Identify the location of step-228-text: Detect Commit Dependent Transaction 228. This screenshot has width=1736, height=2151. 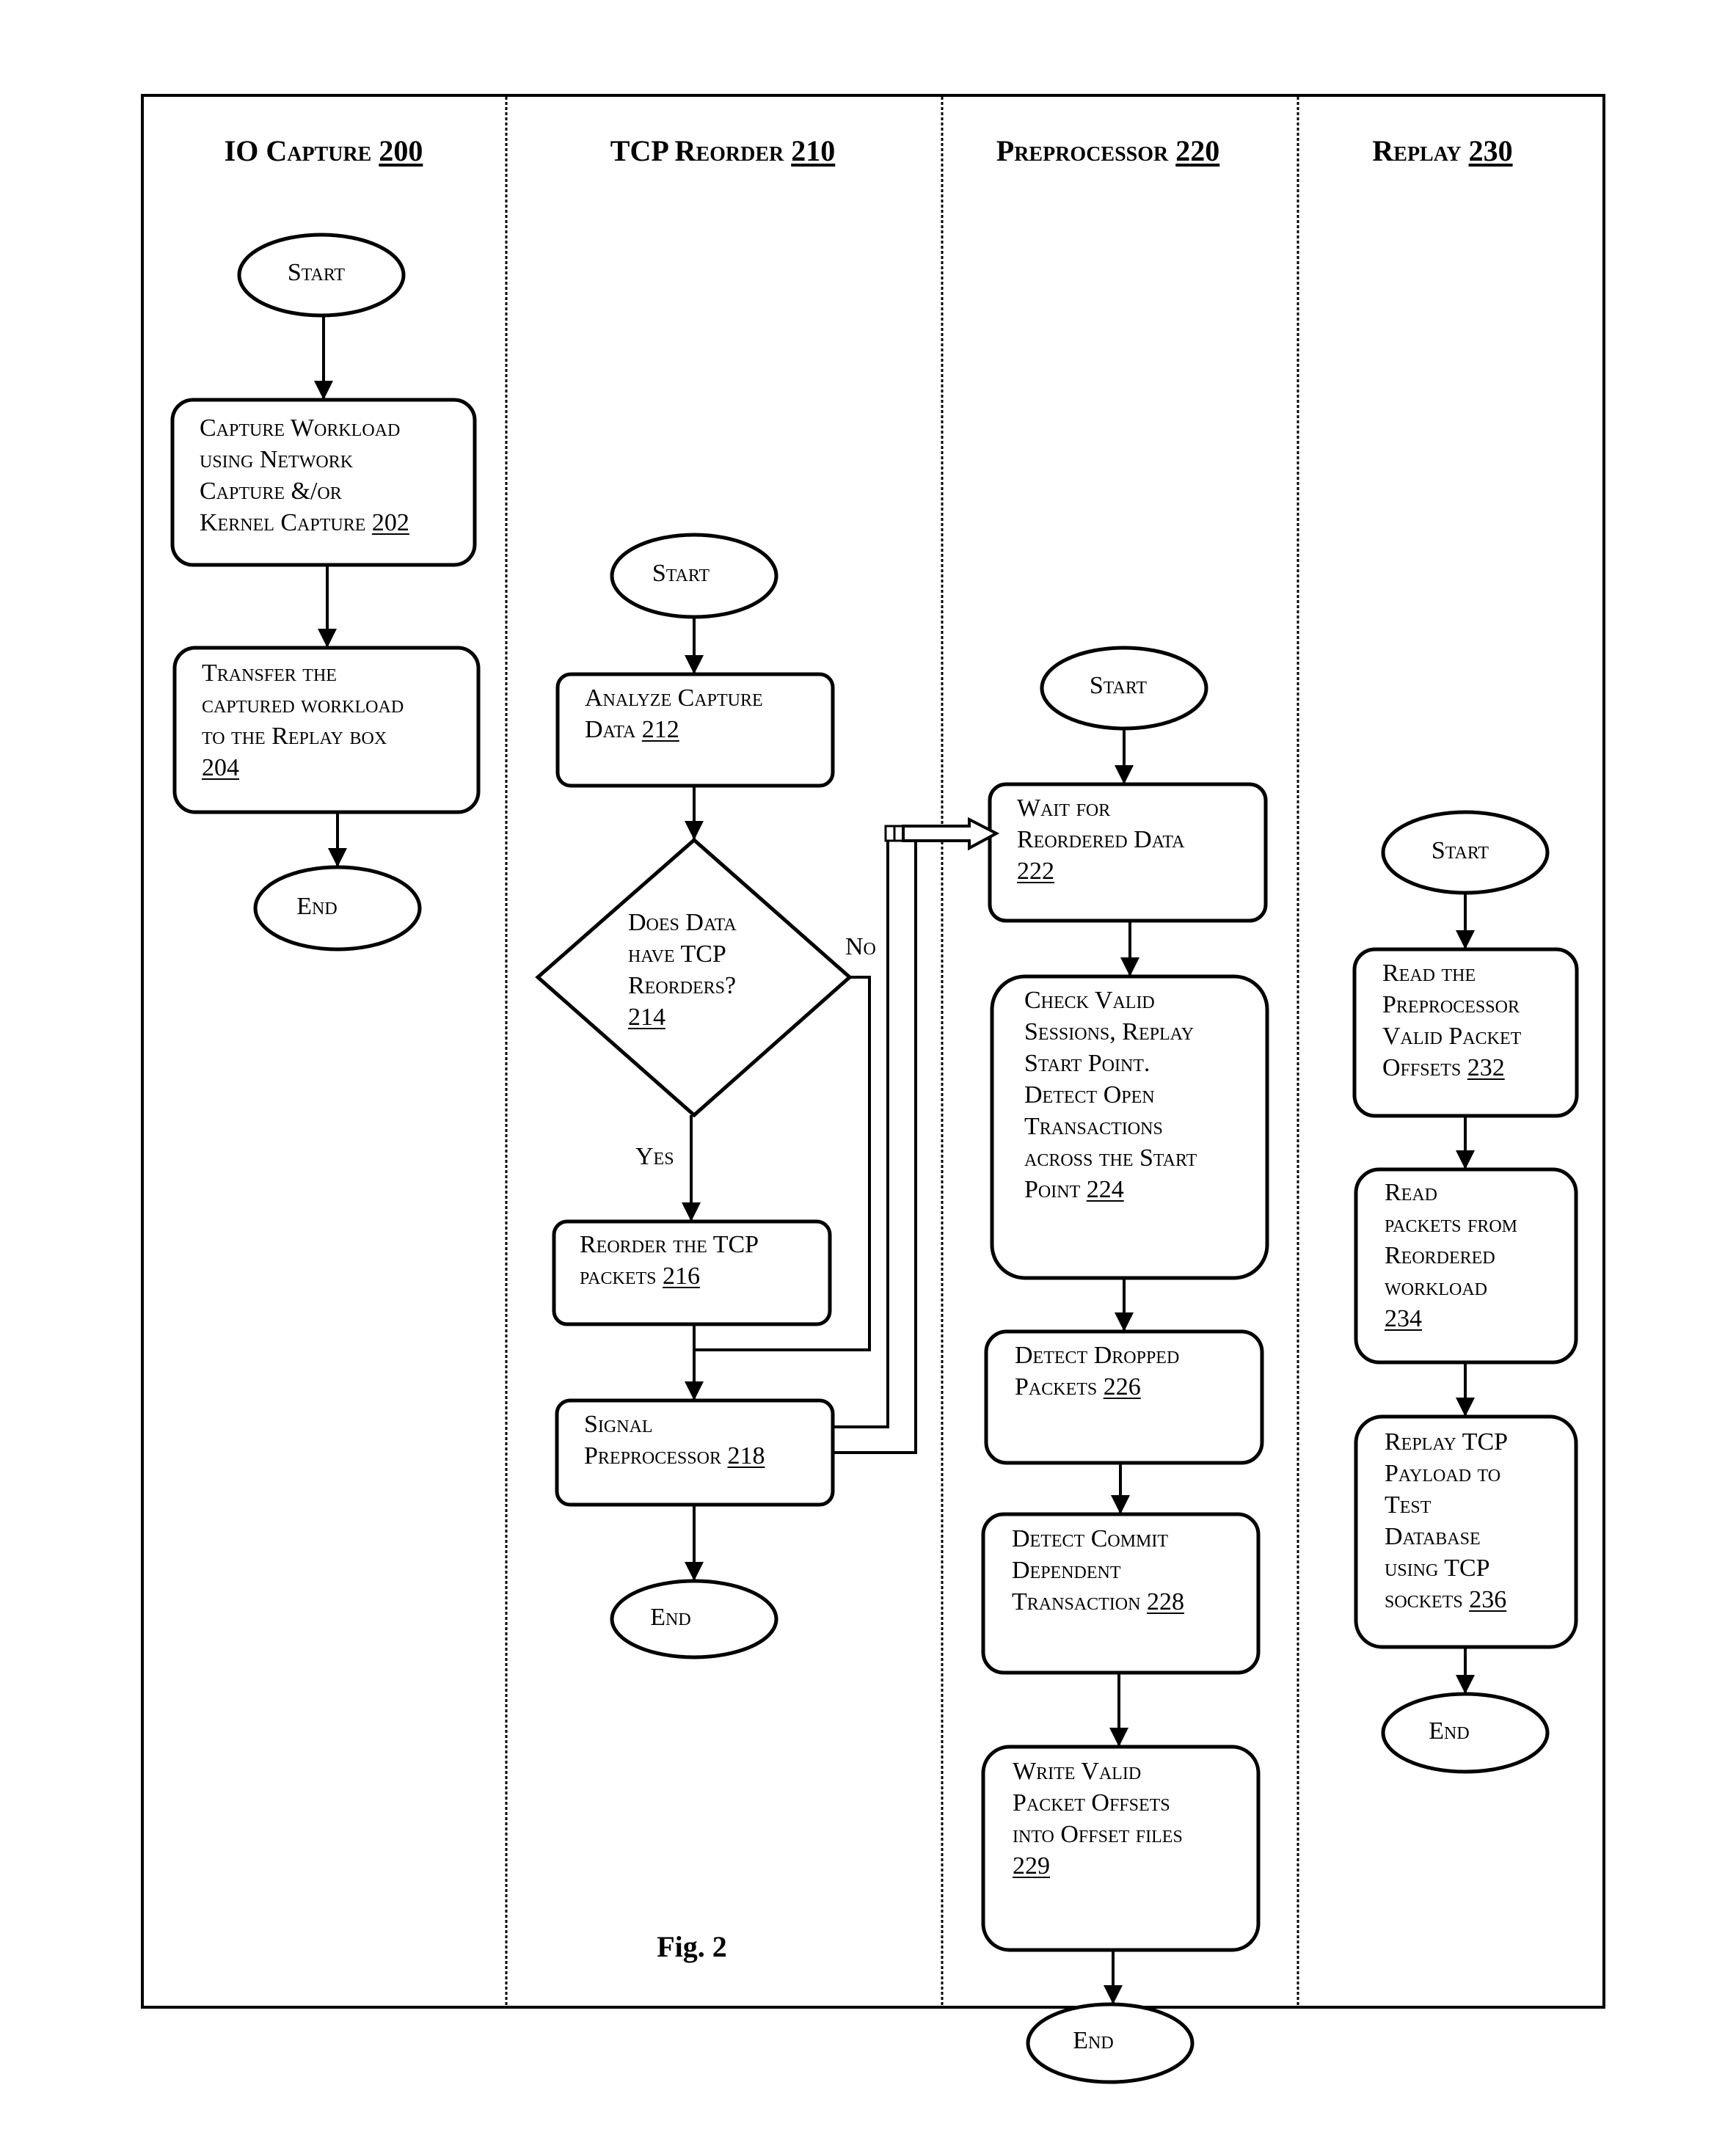
(1098, 1570).